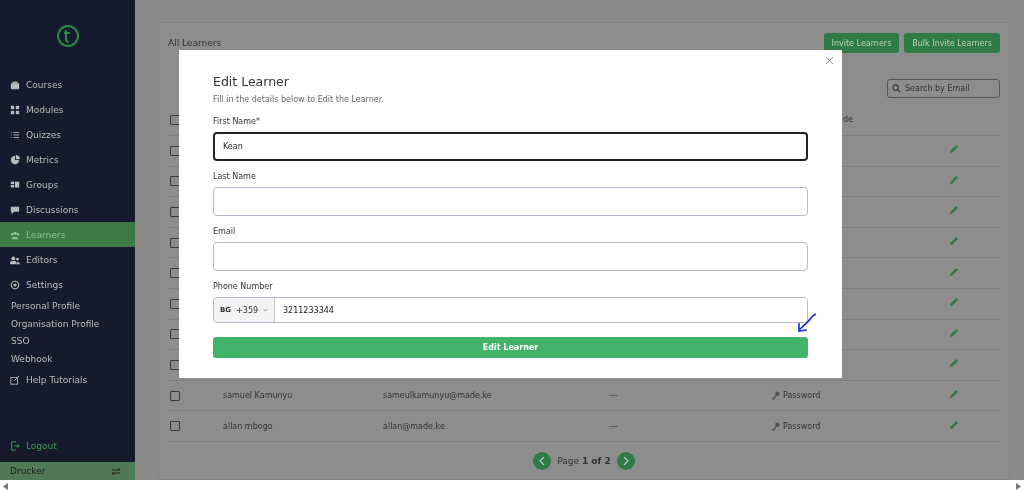  What do you see at coordinates (943, 88) in the screenshot?
I see `search-field: Search by Email` at bounding box center [943, 88].